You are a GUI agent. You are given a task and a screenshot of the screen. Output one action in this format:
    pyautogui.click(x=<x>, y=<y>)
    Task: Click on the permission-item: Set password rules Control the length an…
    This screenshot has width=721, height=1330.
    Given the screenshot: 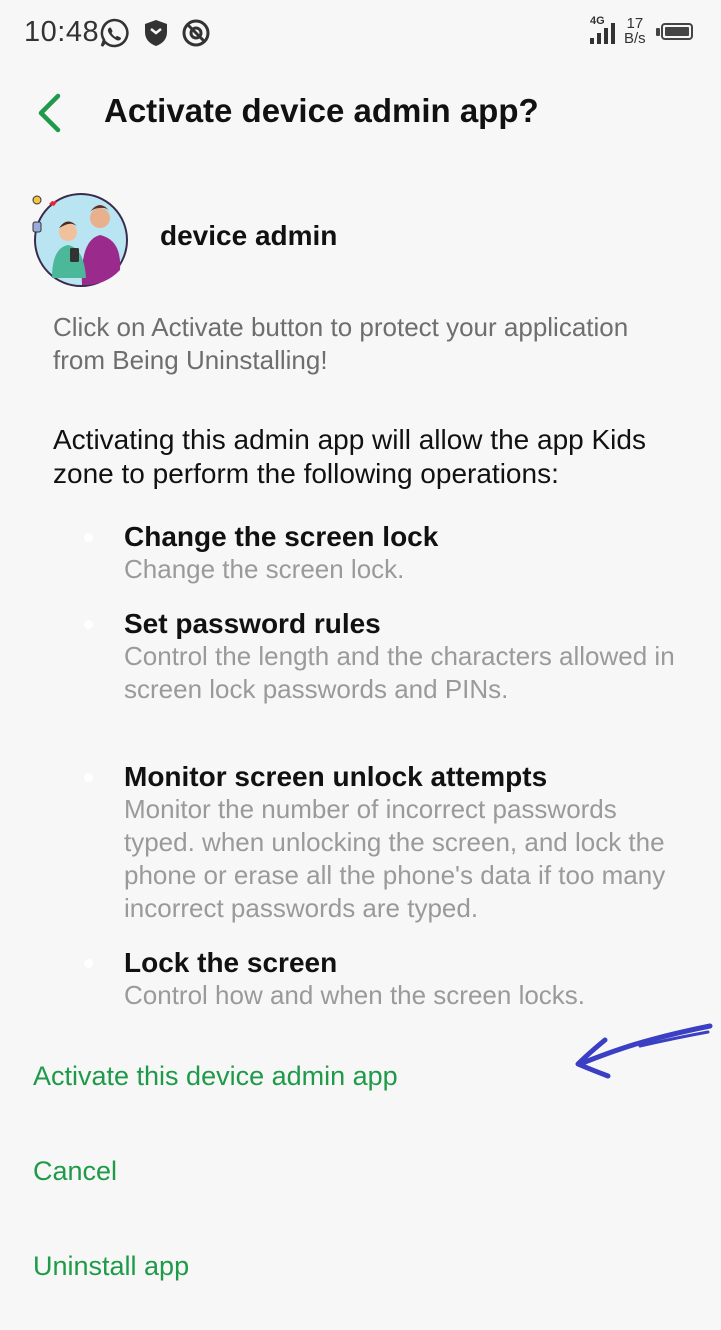 What is the action you would take?
    pyautogui.click(x=409, y=656)
    